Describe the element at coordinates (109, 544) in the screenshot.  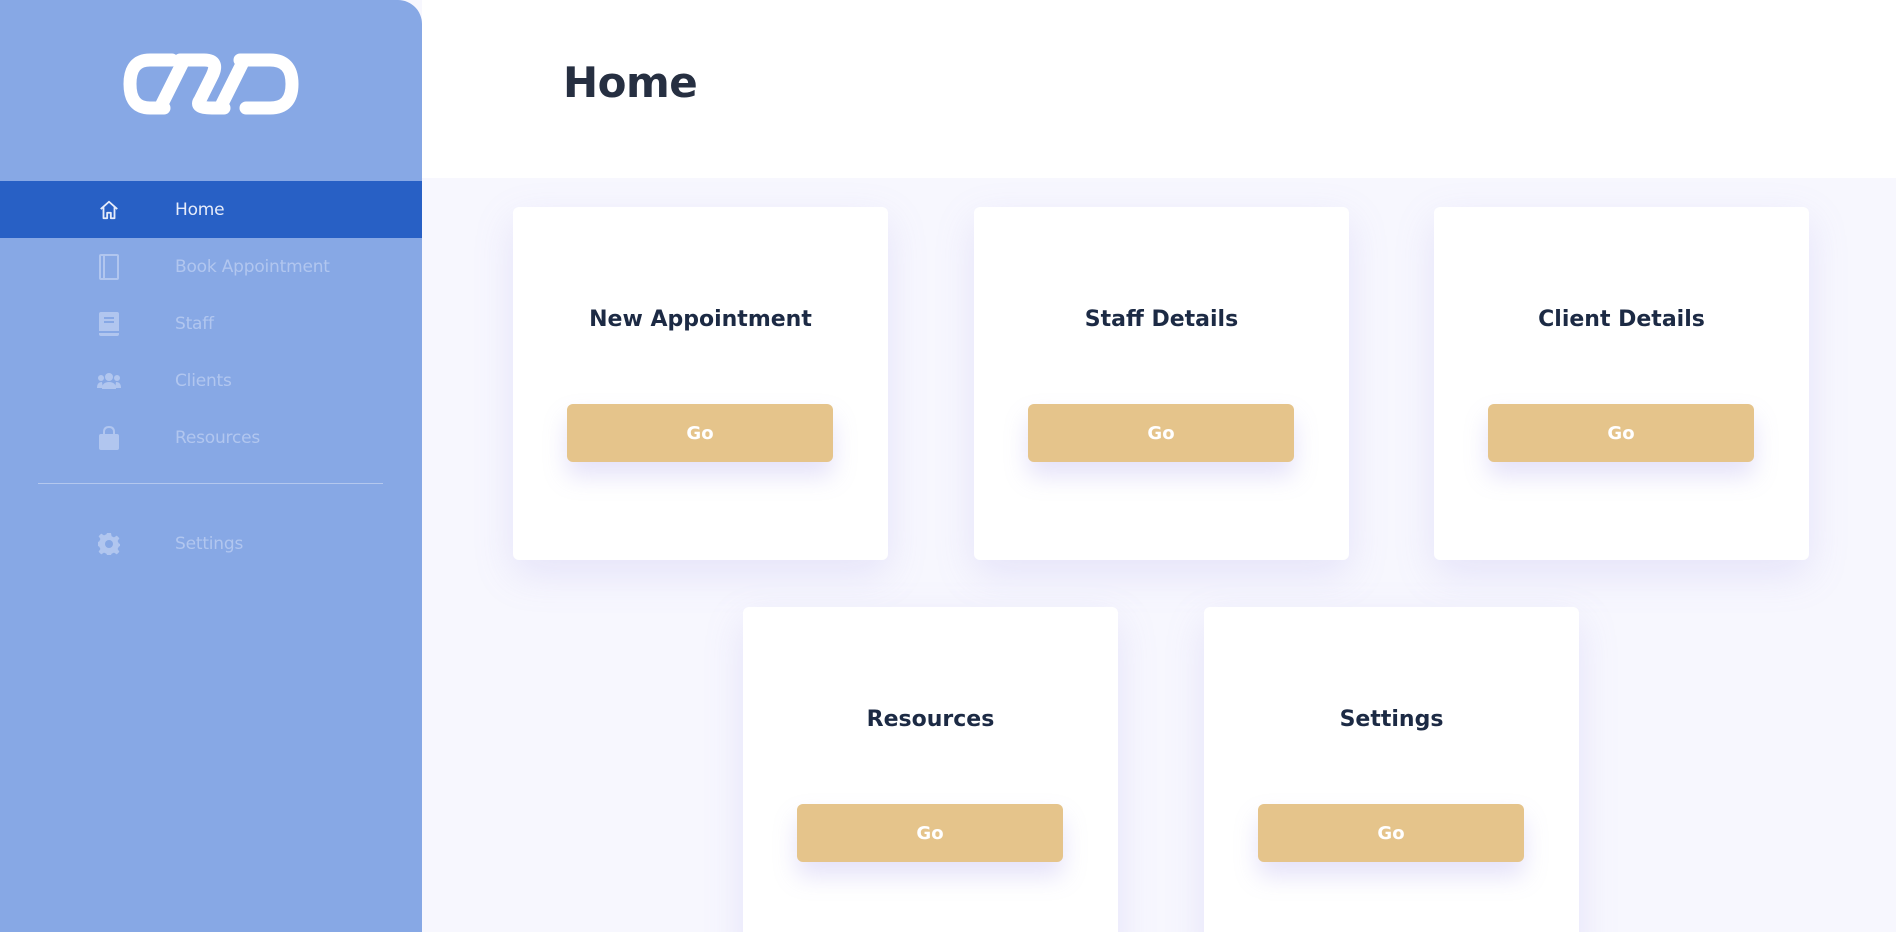
I see `gear-icon` at that location.